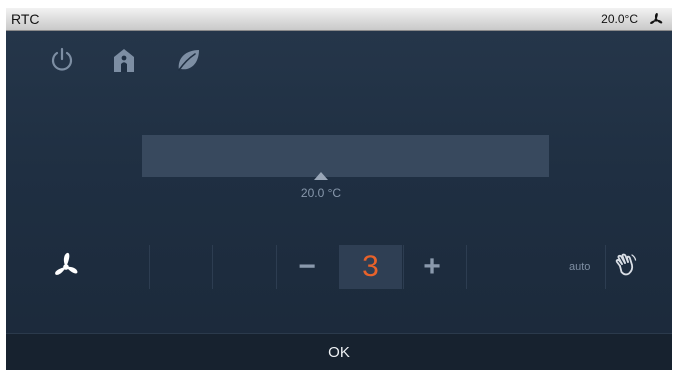  What do you see at coordinates (656, 18) in the screenshot?
I see `fan-status-icon` at bounding box center [656, 18].